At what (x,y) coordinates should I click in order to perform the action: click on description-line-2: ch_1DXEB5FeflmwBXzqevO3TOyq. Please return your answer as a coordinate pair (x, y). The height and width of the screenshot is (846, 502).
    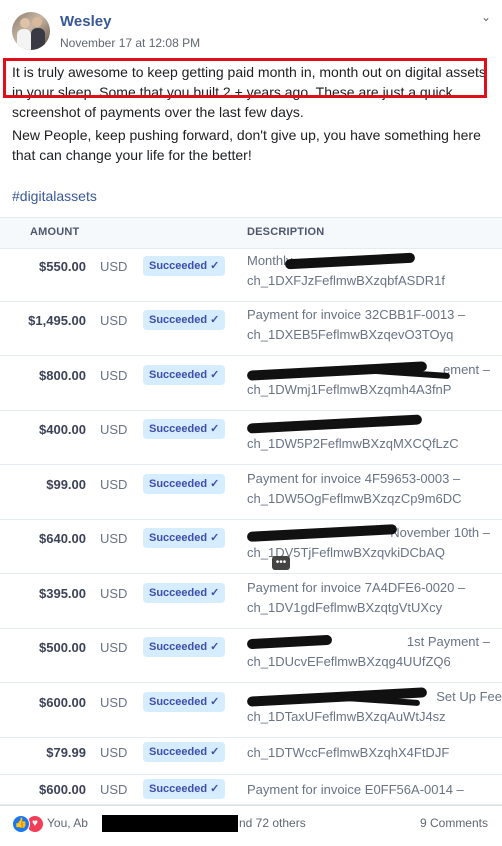
    Looking at the image, I should click on (350, 334).